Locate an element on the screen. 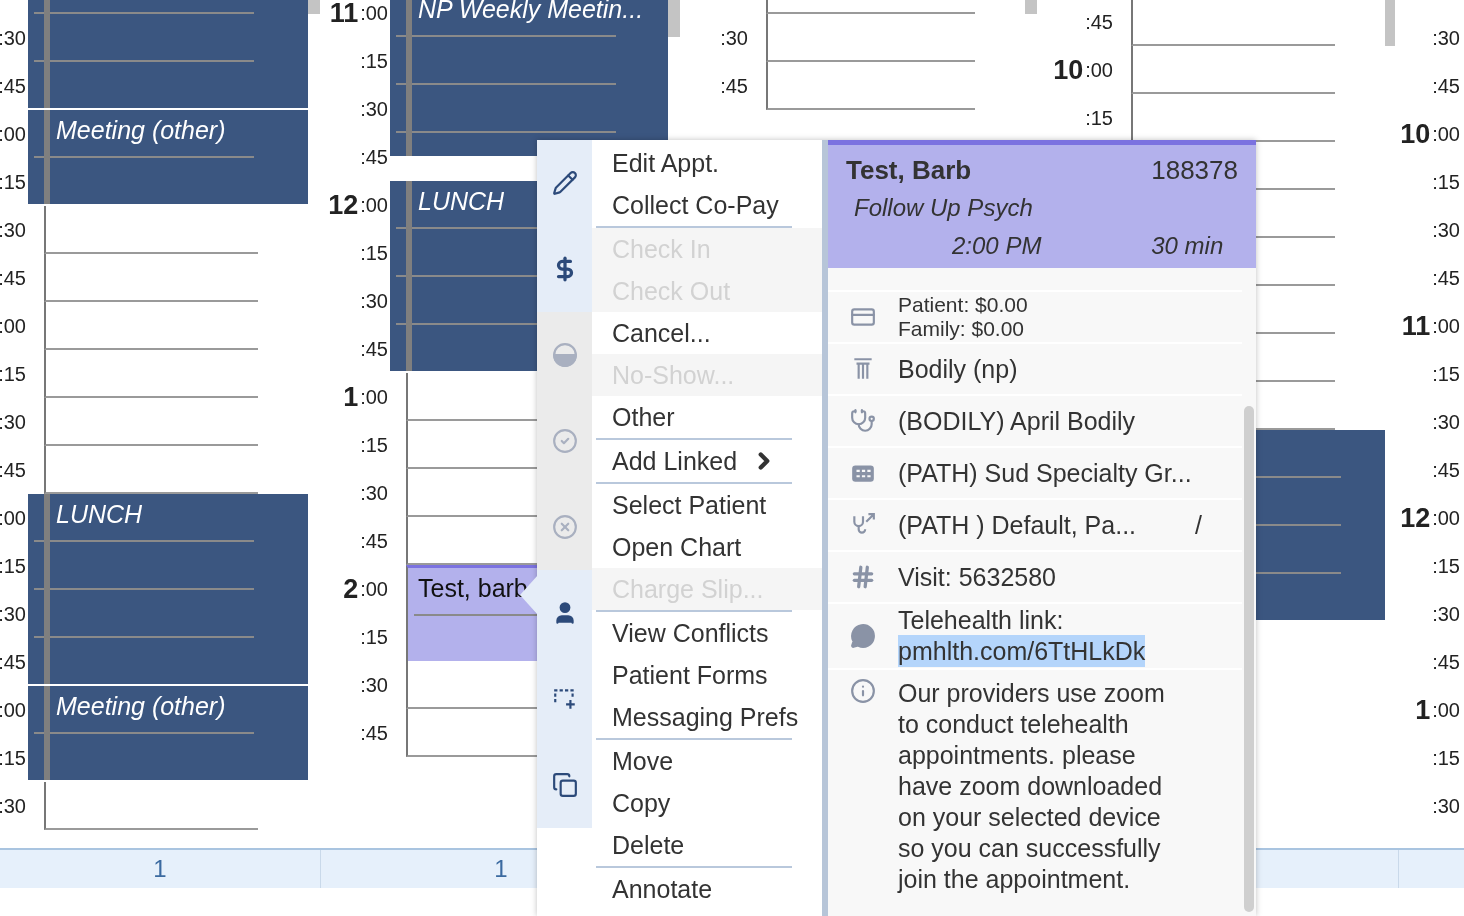 The width and height of the screenshot is (1464, 916). hash-icon is located at coordinates (863, 577).